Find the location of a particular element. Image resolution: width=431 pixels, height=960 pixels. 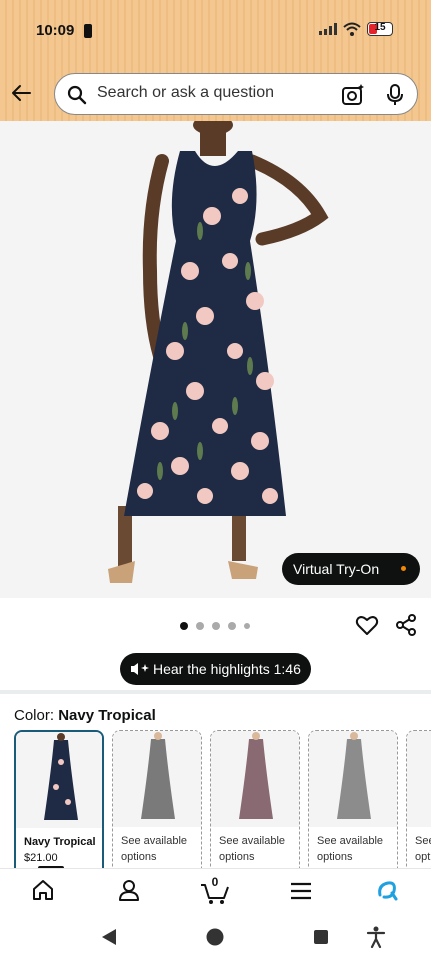

hear-highlights-label: Hear the highlights 1:46 is located at coordinates (227, 669).